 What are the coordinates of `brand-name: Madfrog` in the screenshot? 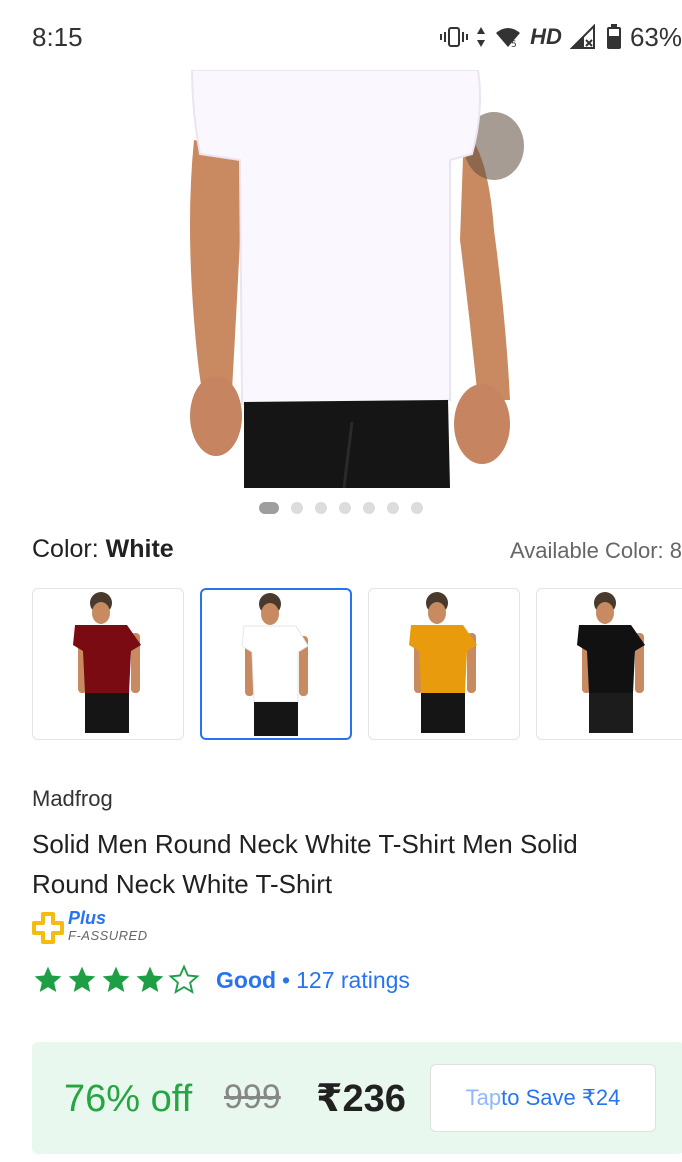 It's located at (72, 799).